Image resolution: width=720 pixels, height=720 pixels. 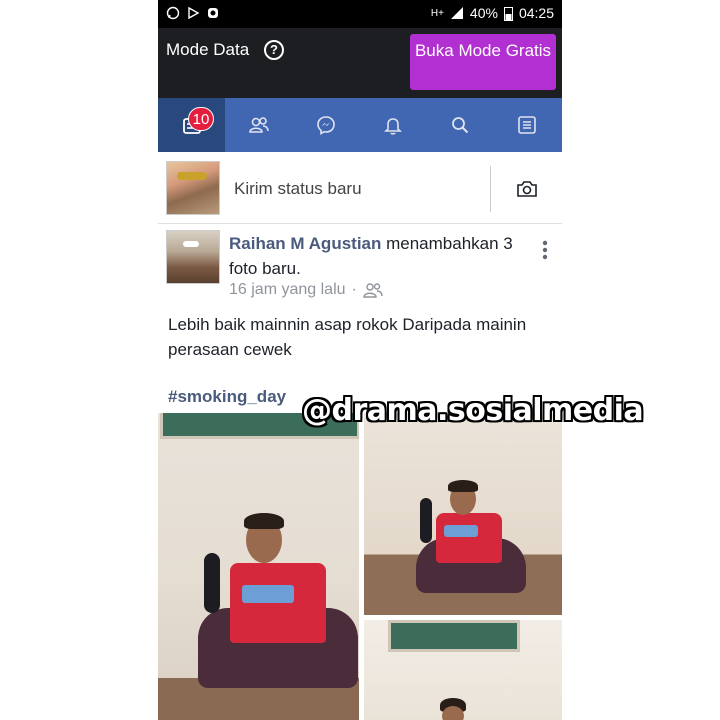 I want to click on messenger-icon, so click(x=325, y=125).